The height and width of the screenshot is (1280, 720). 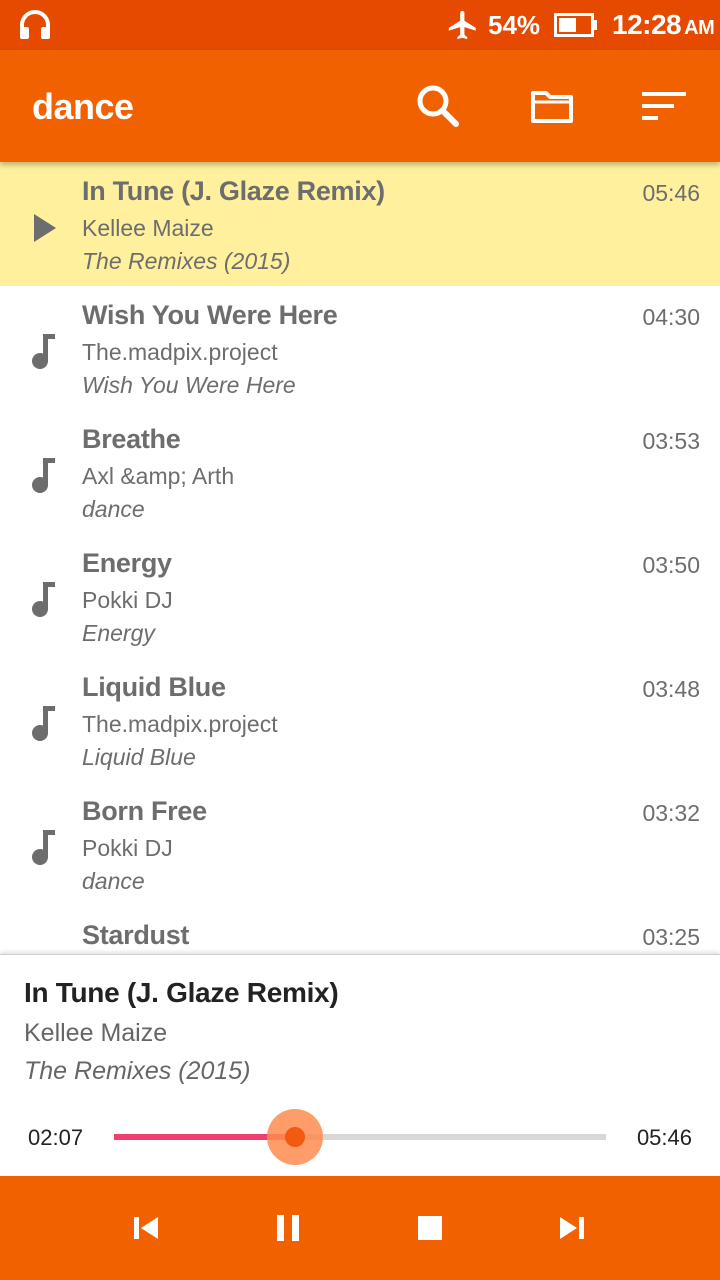 I want to click on pause-button, so click(x=288, y=1228).